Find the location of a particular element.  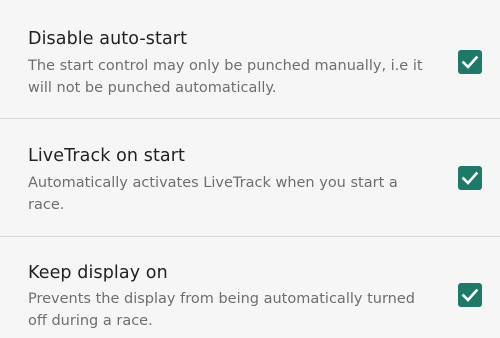

livetrack-on-start-checkbox is located at coordinates (470, 178).